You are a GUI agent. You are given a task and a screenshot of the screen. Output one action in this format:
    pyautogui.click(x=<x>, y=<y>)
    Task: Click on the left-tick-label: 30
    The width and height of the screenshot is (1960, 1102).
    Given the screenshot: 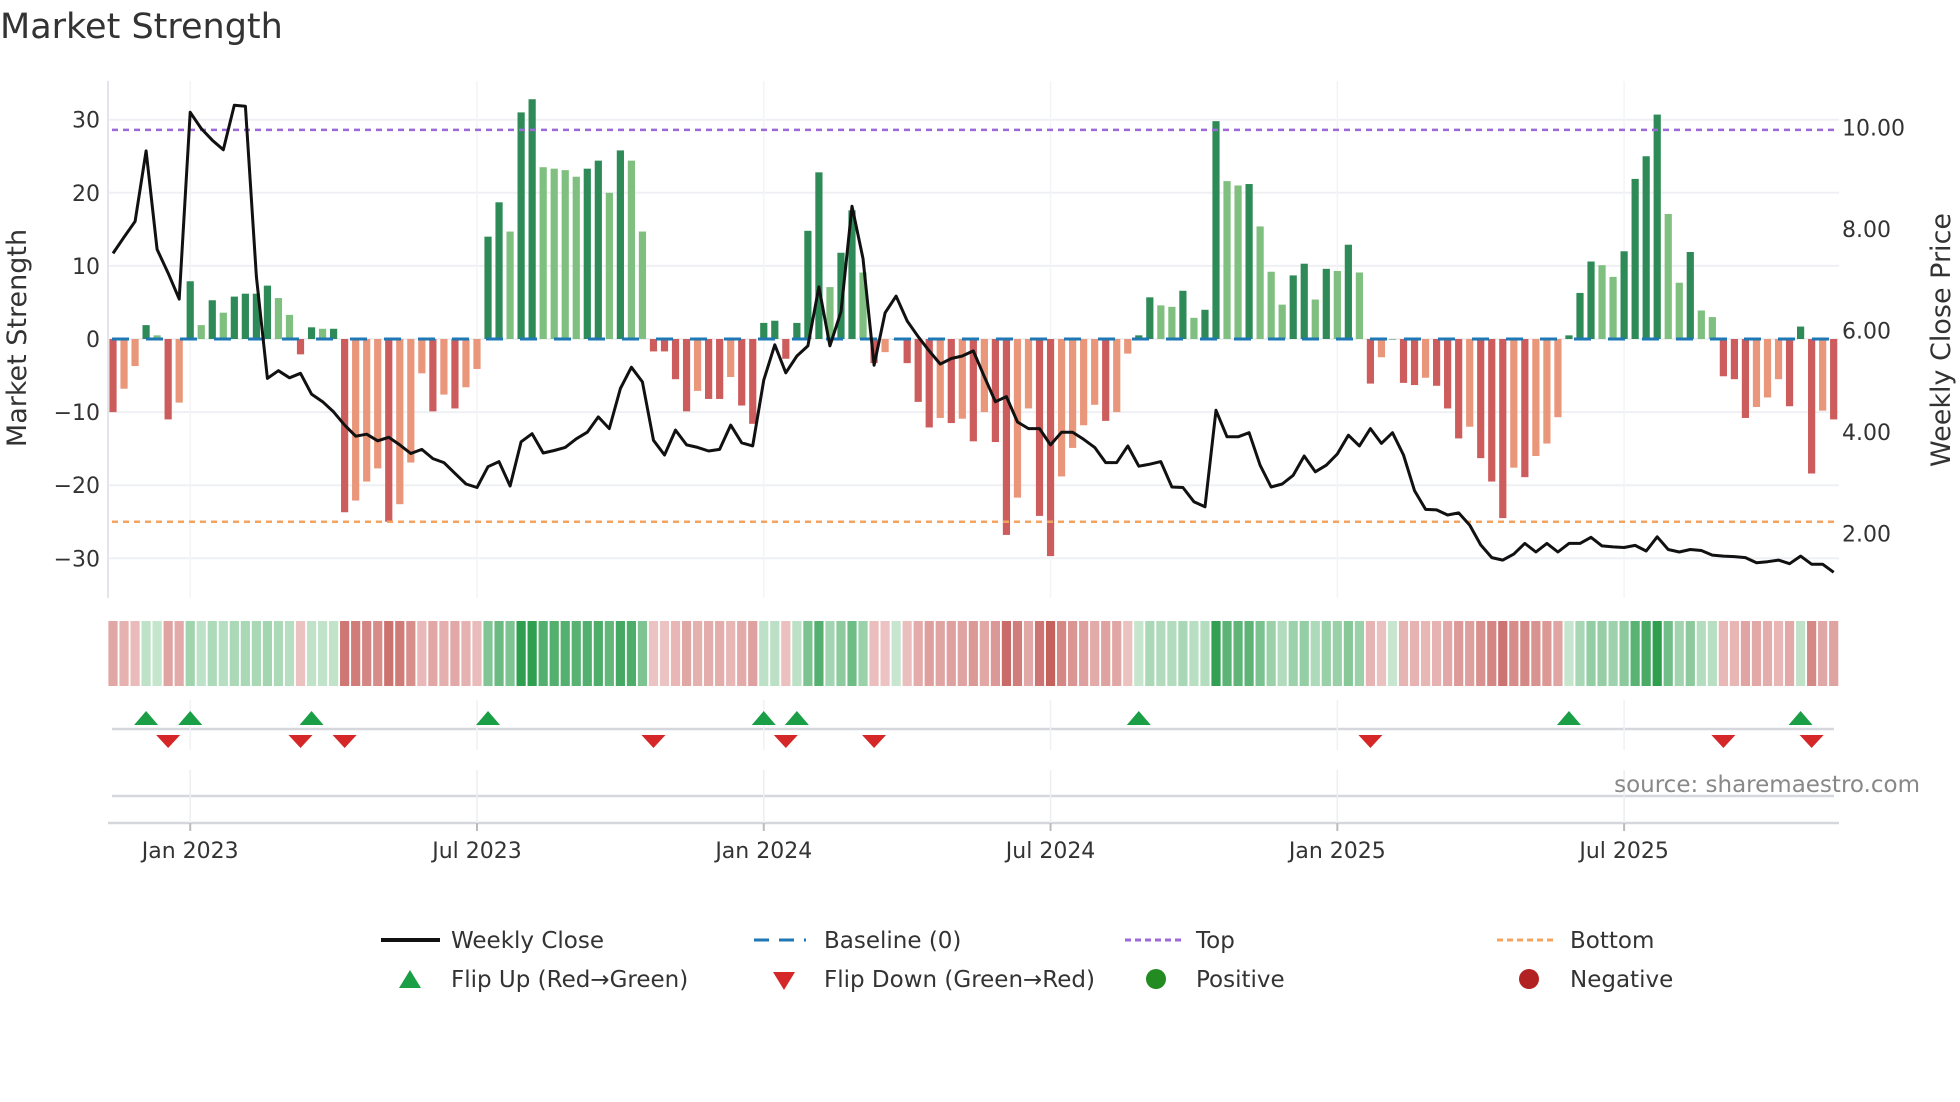 What is the action you would take?
    pyautogui.click(x=86, y=121)
    